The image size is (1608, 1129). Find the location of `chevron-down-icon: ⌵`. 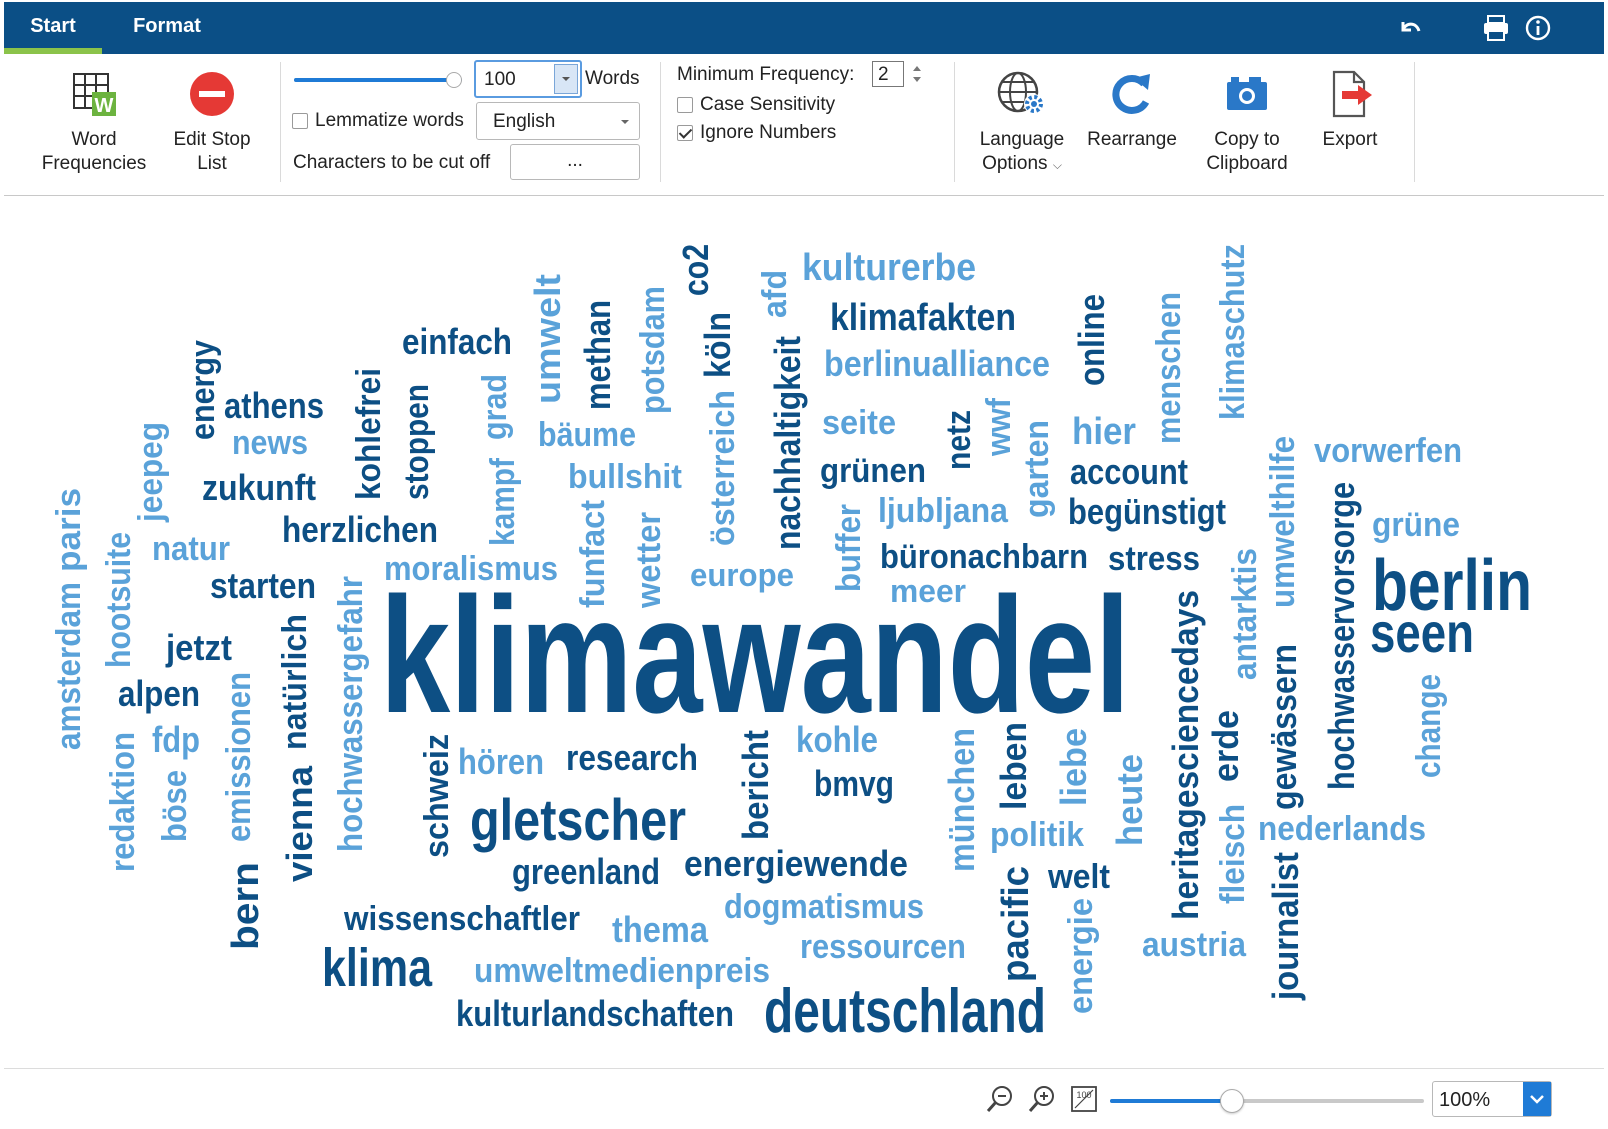

chevron-down-icon: ⌵ is located at coordinates (1057, 165).